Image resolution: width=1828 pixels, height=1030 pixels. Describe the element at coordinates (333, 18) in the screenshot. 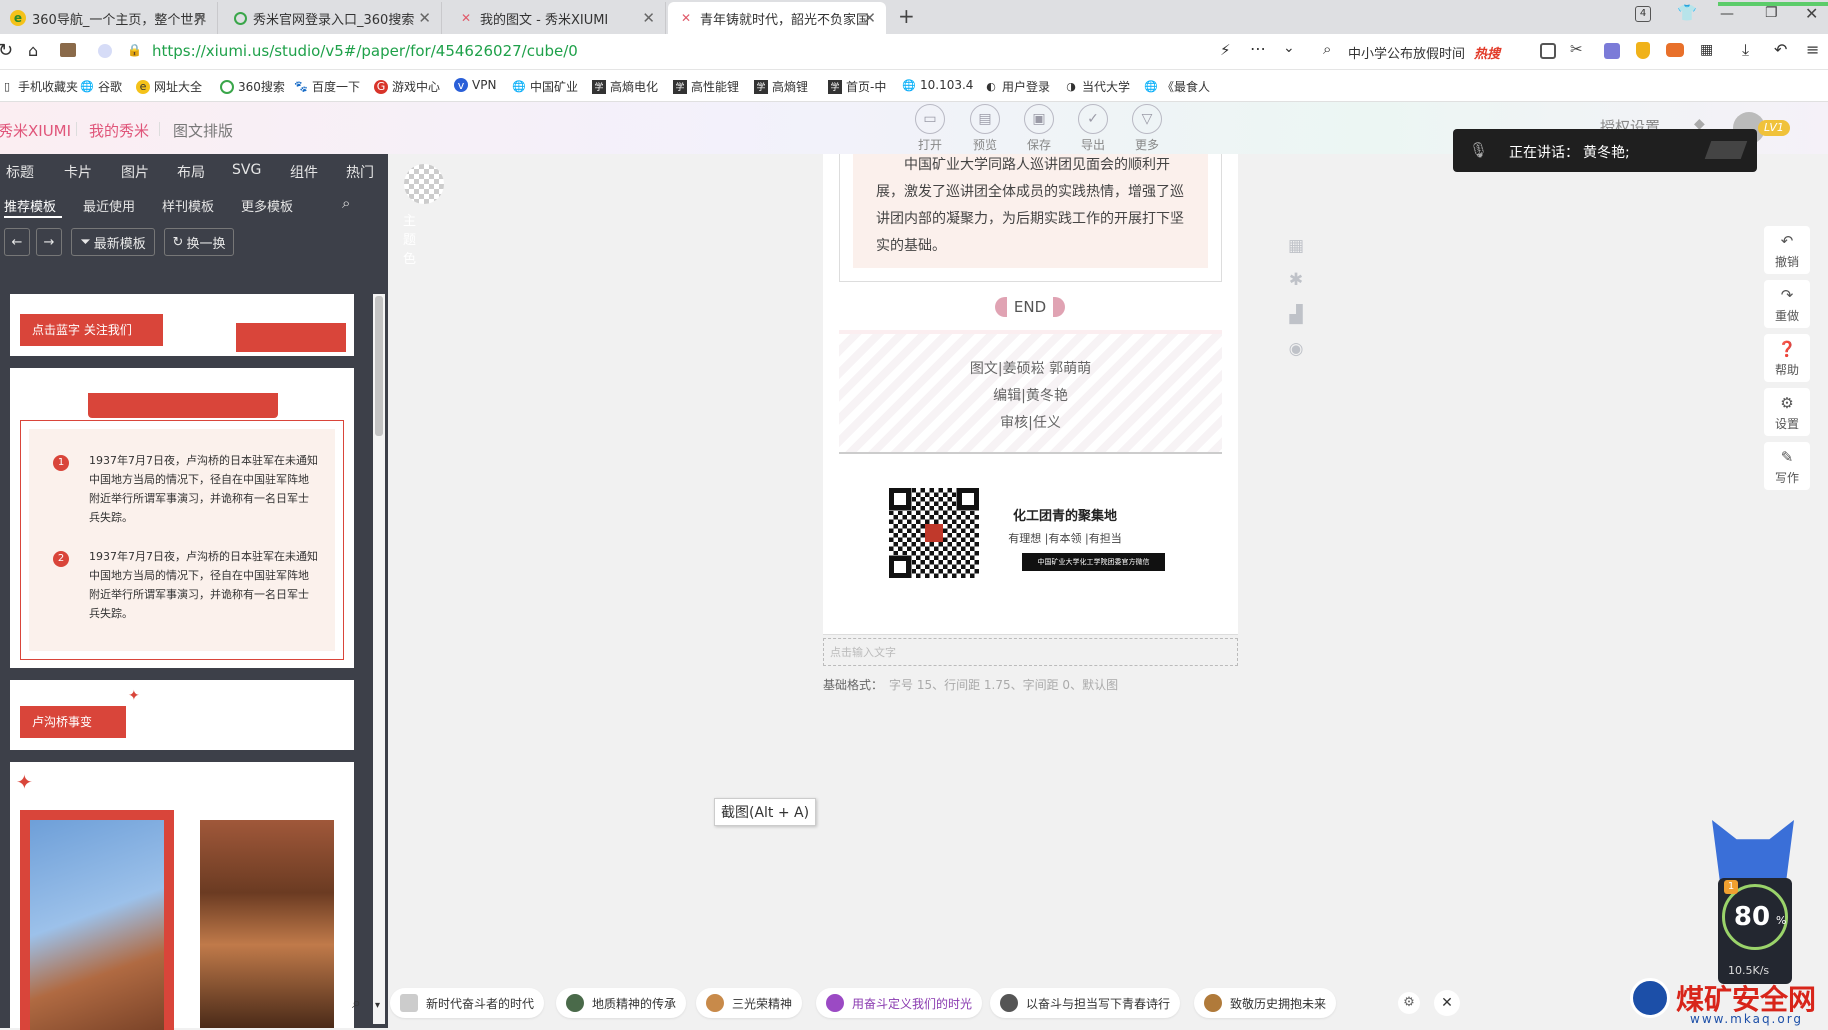

I see `browser-tab-1: 秀米官网登录入口_360搜索 ✕` at that location.